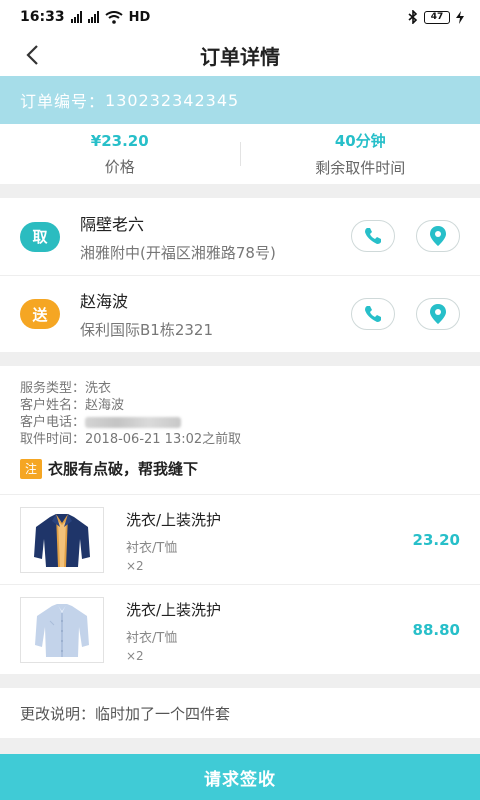 This screenshot has width=480, height=800. I want to click on jacket-image, so click(62, 540).